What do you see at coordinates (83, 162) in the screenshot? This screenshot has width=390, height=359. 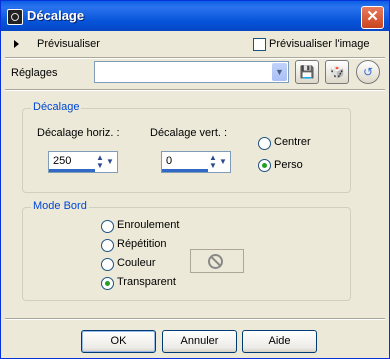 I see `horiz-offset-input: 250 ▲ ▼ ▼` at bounding box center [83, 162].